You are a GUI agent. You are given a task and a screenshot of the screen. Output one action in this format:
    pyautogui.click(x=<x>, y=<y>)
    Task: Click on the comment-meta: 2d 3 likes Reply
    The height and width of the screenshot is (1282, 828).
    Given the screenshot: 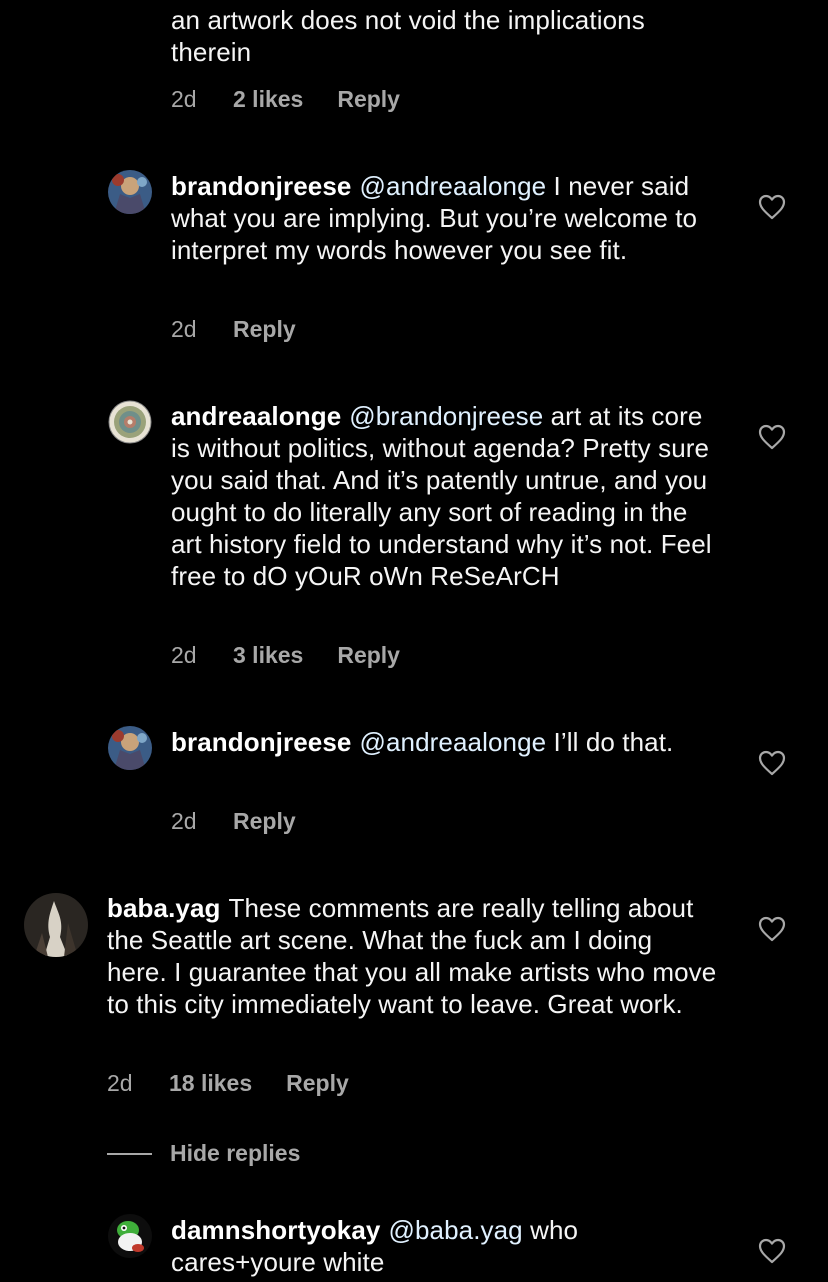 What is the action you would take?
    pyautogui.click(x=285, y=655)
    